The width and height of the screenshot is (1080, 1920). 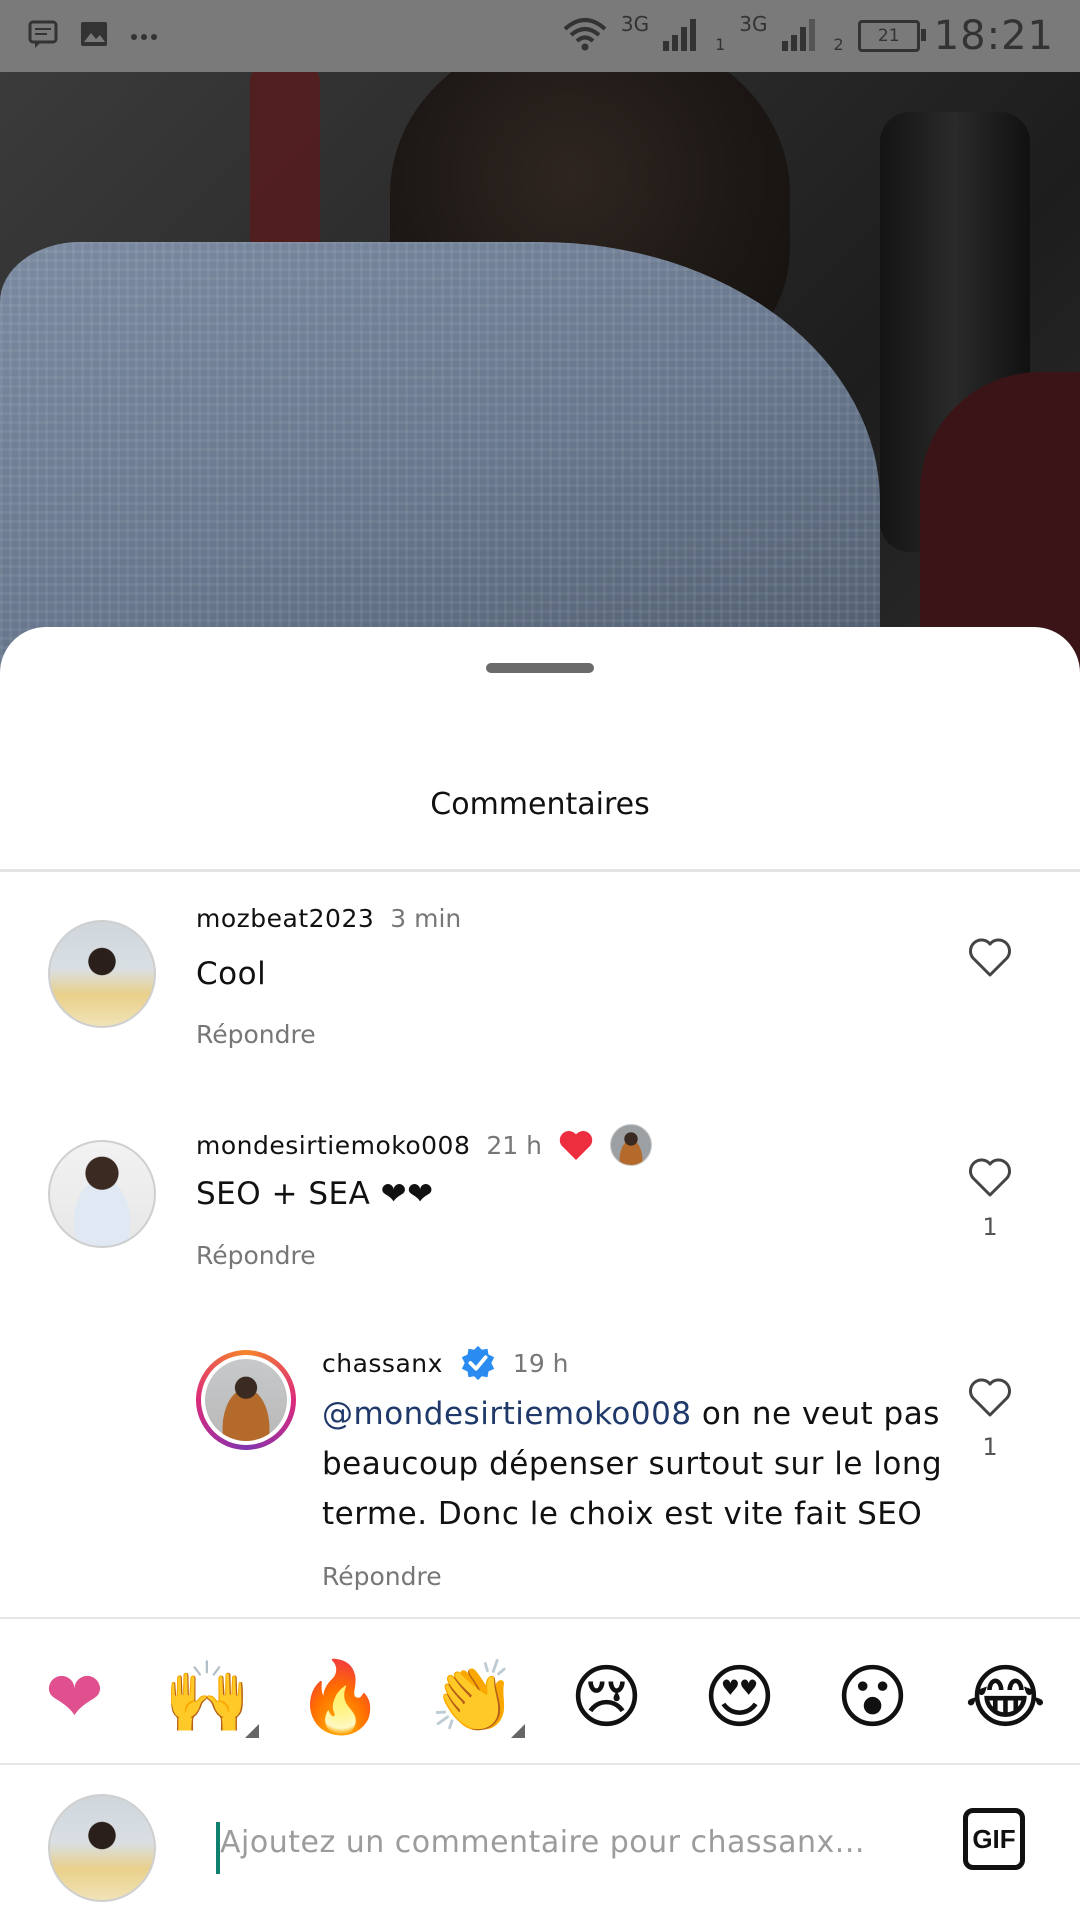 What do you see at coordinates (540, 668) in the screenshot?
I see `drag-handle` at bounding box center [540, 668].